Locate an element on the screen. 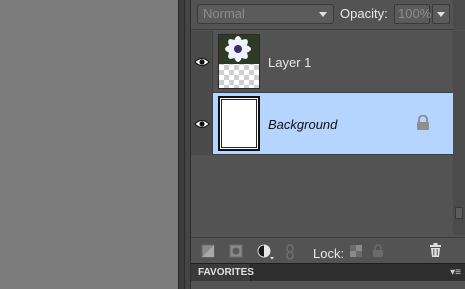 Image resolution: width=465 pixels, height=289 pixels. opacity-value: 100% is located at coordinates (415, 13).